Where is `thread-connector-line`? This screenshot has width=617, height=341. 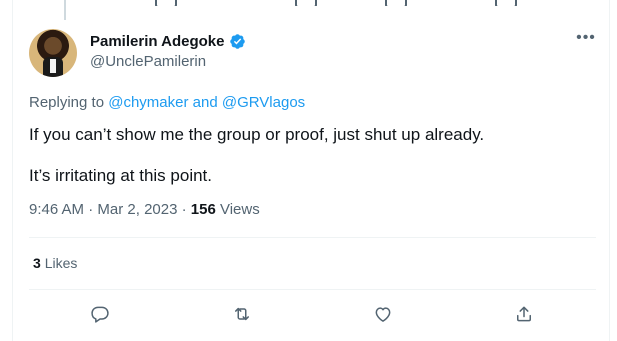
thread-connector-line is located at coordinates (65, 10).